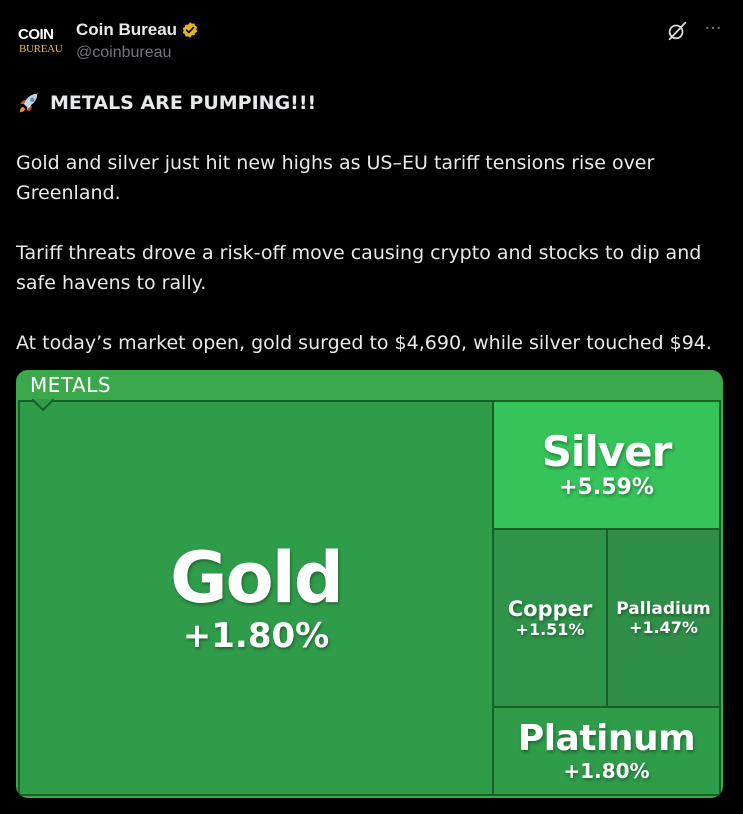  What do you see at coordinates (256, 636) in the screenshot?
I see `tile-gold-change: +1.80%` at bounding box center [256, 636].